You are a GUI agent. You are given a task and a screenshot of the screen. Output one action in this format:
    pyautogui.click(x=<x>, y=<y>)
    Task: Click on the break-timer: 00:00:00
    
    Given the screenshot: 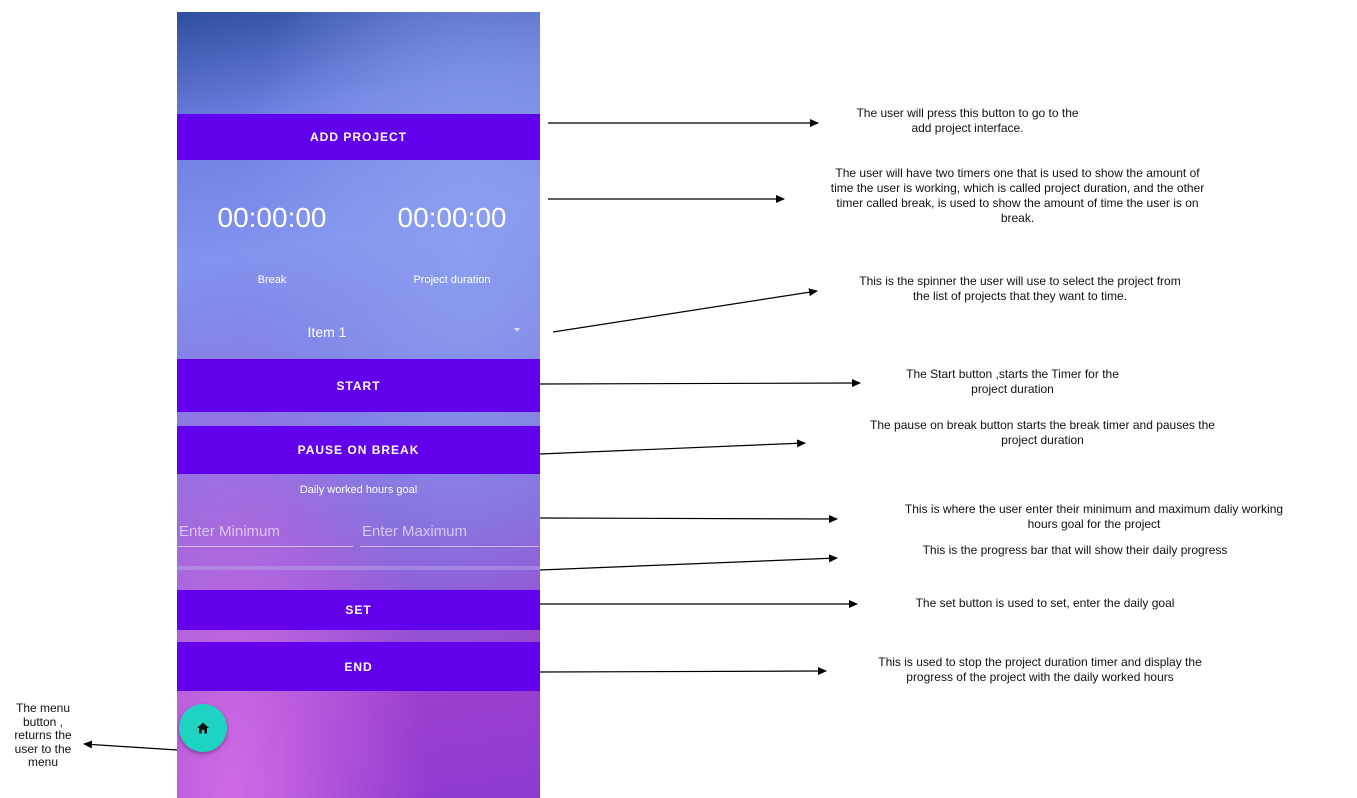 What is the action you would take?
    pyautogui.click(x=272, y=217)
    